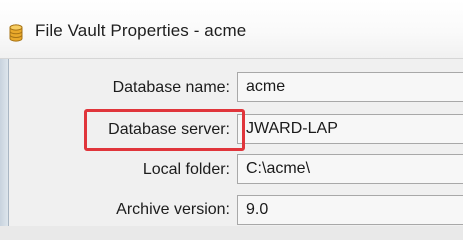 The height and width of the screenshot is (240, 463). Describe the element at coordinates (350, 210) in the screenshot. I see `archive-version-field: 9.0` at that location.